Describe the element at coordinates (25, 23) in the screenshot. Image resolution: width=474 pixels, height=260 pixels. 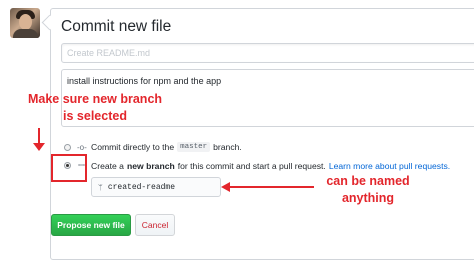
I see `avatar` at that location.